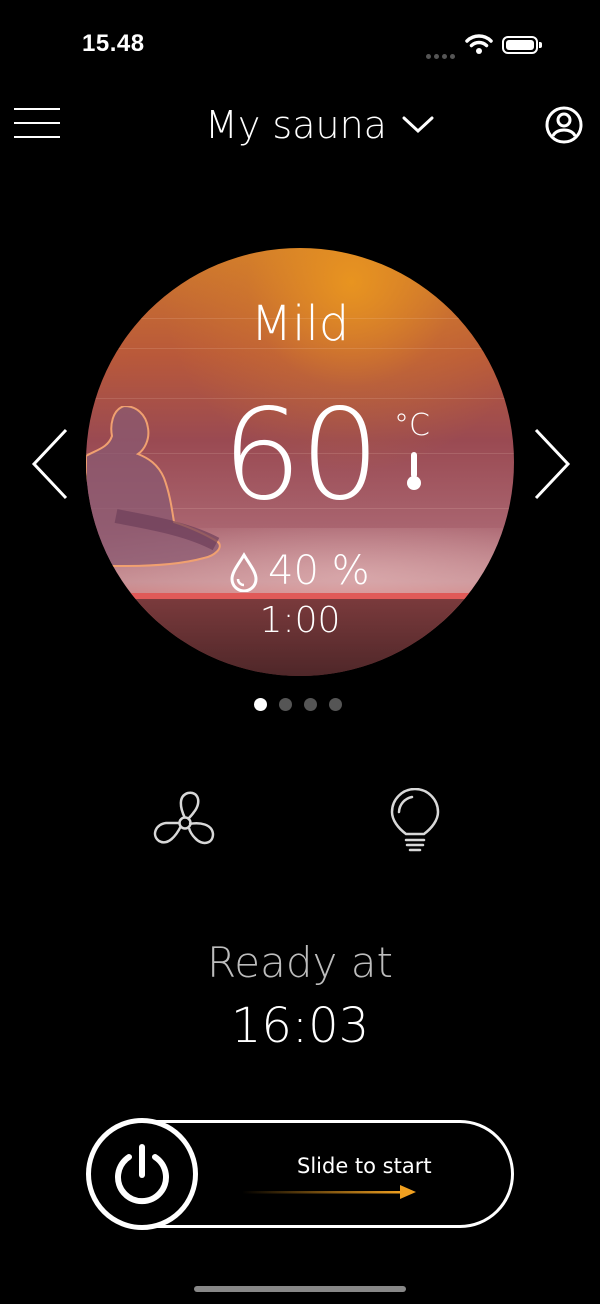 The width and height of the screenshot is (600, 1304). Describe the element at coordinates (244, 572) in the screenshot. I see `droplet-icon` at that location.